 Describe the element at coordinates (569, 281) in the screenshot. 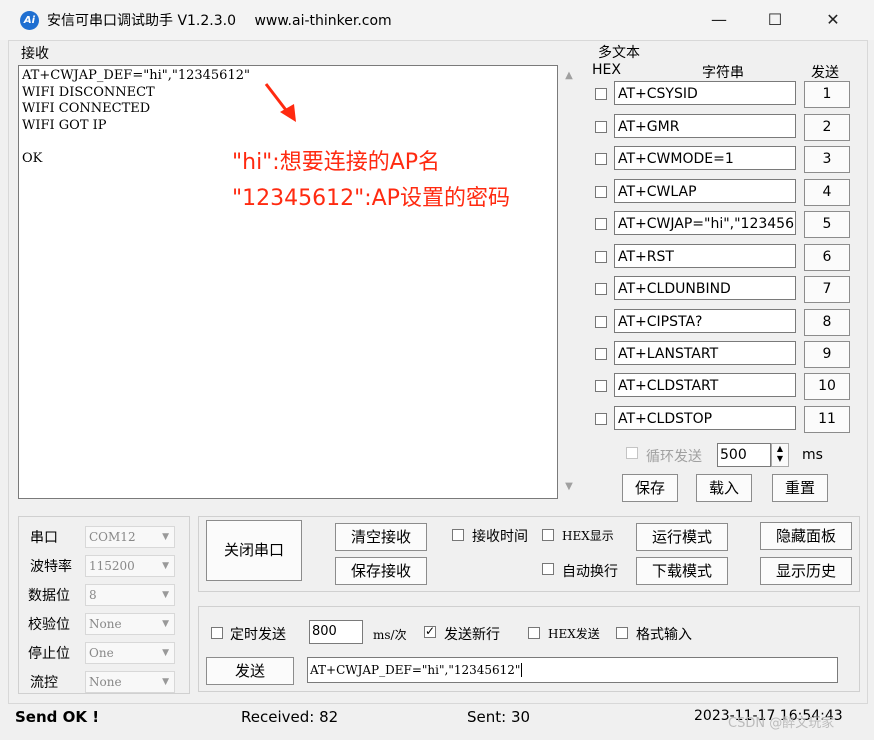

I see `receive-scrollbar: ▲ ▼` at that location.